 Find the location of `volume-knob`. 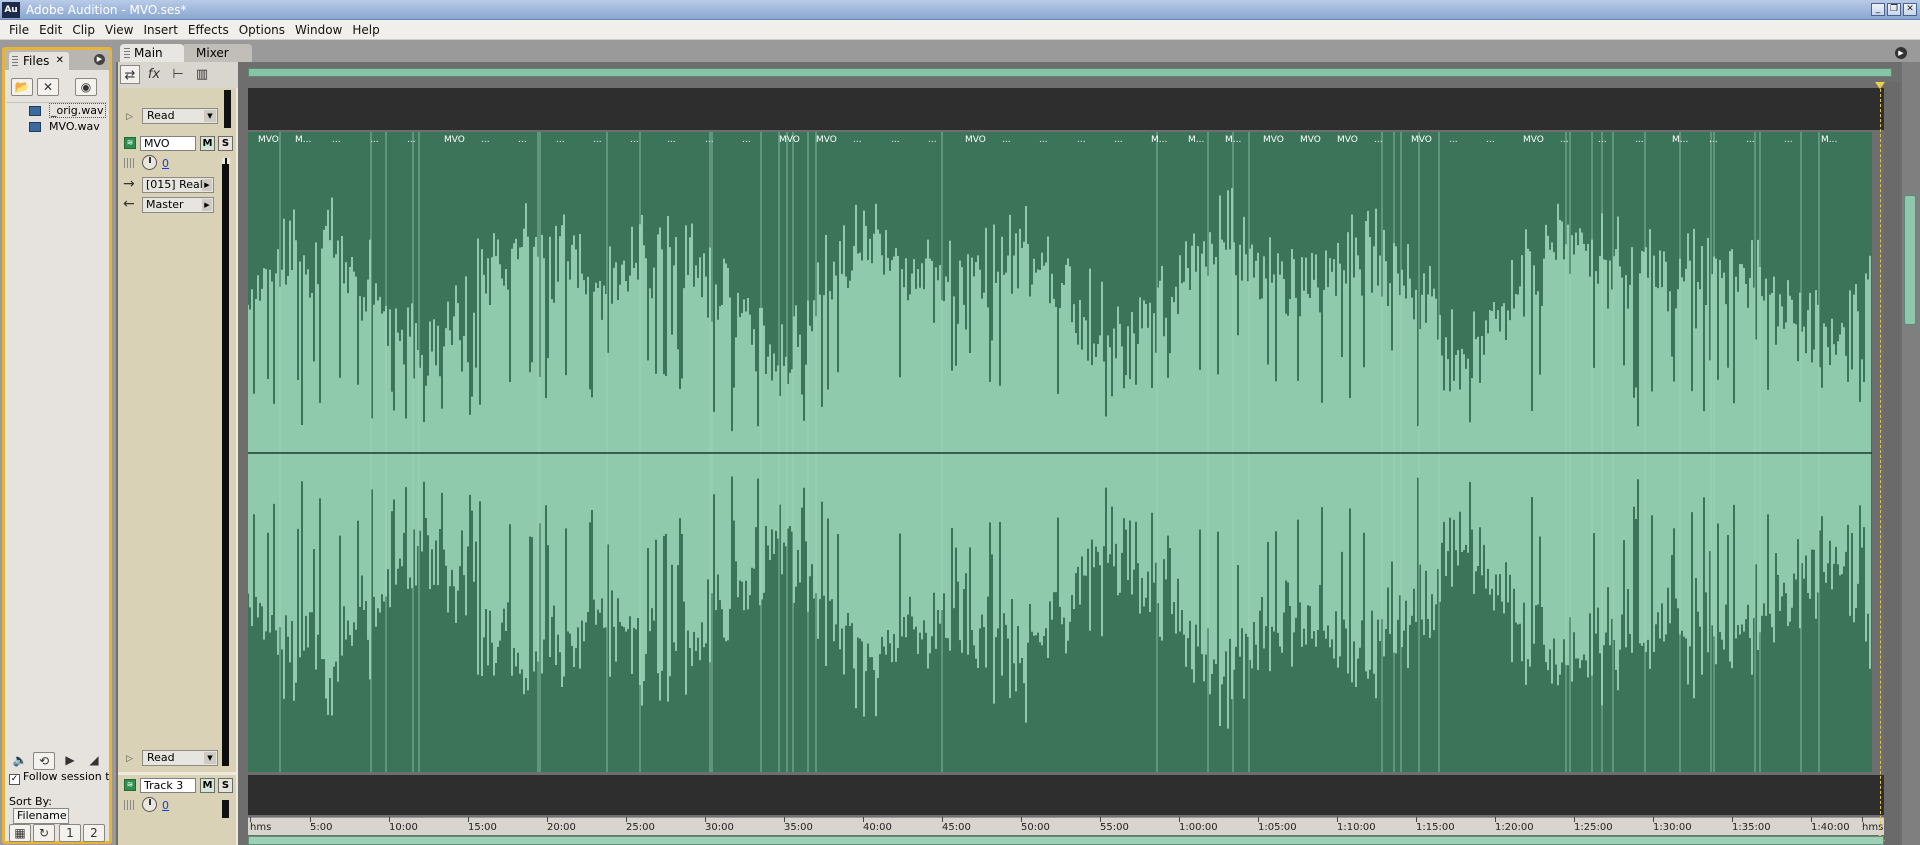

volume-knob is located at coordinates (149, 162).